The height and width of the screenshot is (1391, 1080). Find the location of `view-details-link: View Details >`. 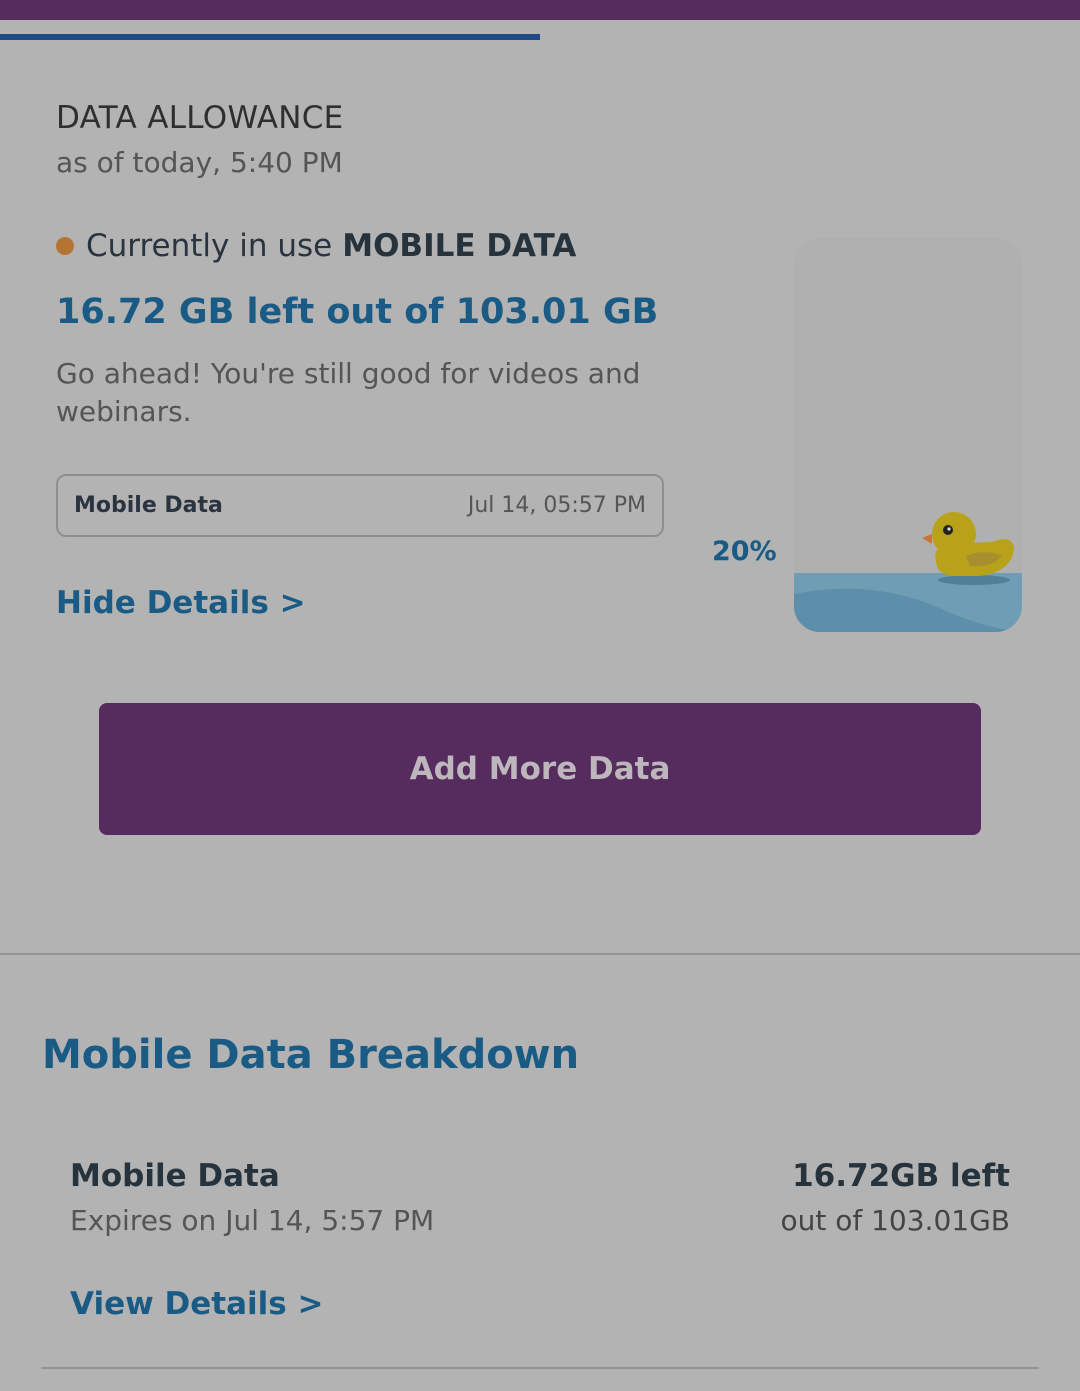

view-details-link: View Details > is located at coordinates (197, 1304).